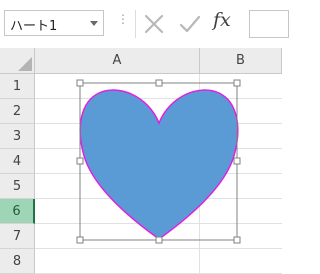 This screenshot has width=320, height=274. Describe the element at coordinates (17, 236) in the screenshot. I see `row-header-7: 7` at that location.